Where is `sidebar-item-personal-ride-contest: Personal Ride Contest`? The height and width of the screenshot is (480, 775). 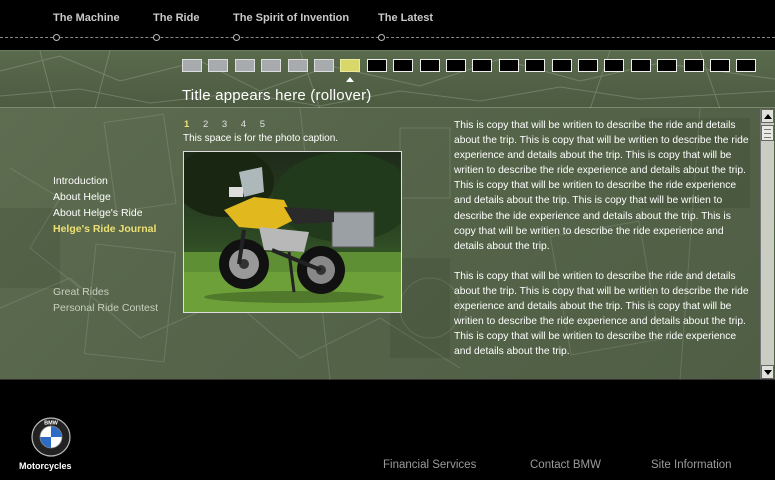
sidebar-item-personal-ride-contest: Personal Ride Contest is located at coordinates (105, 308).